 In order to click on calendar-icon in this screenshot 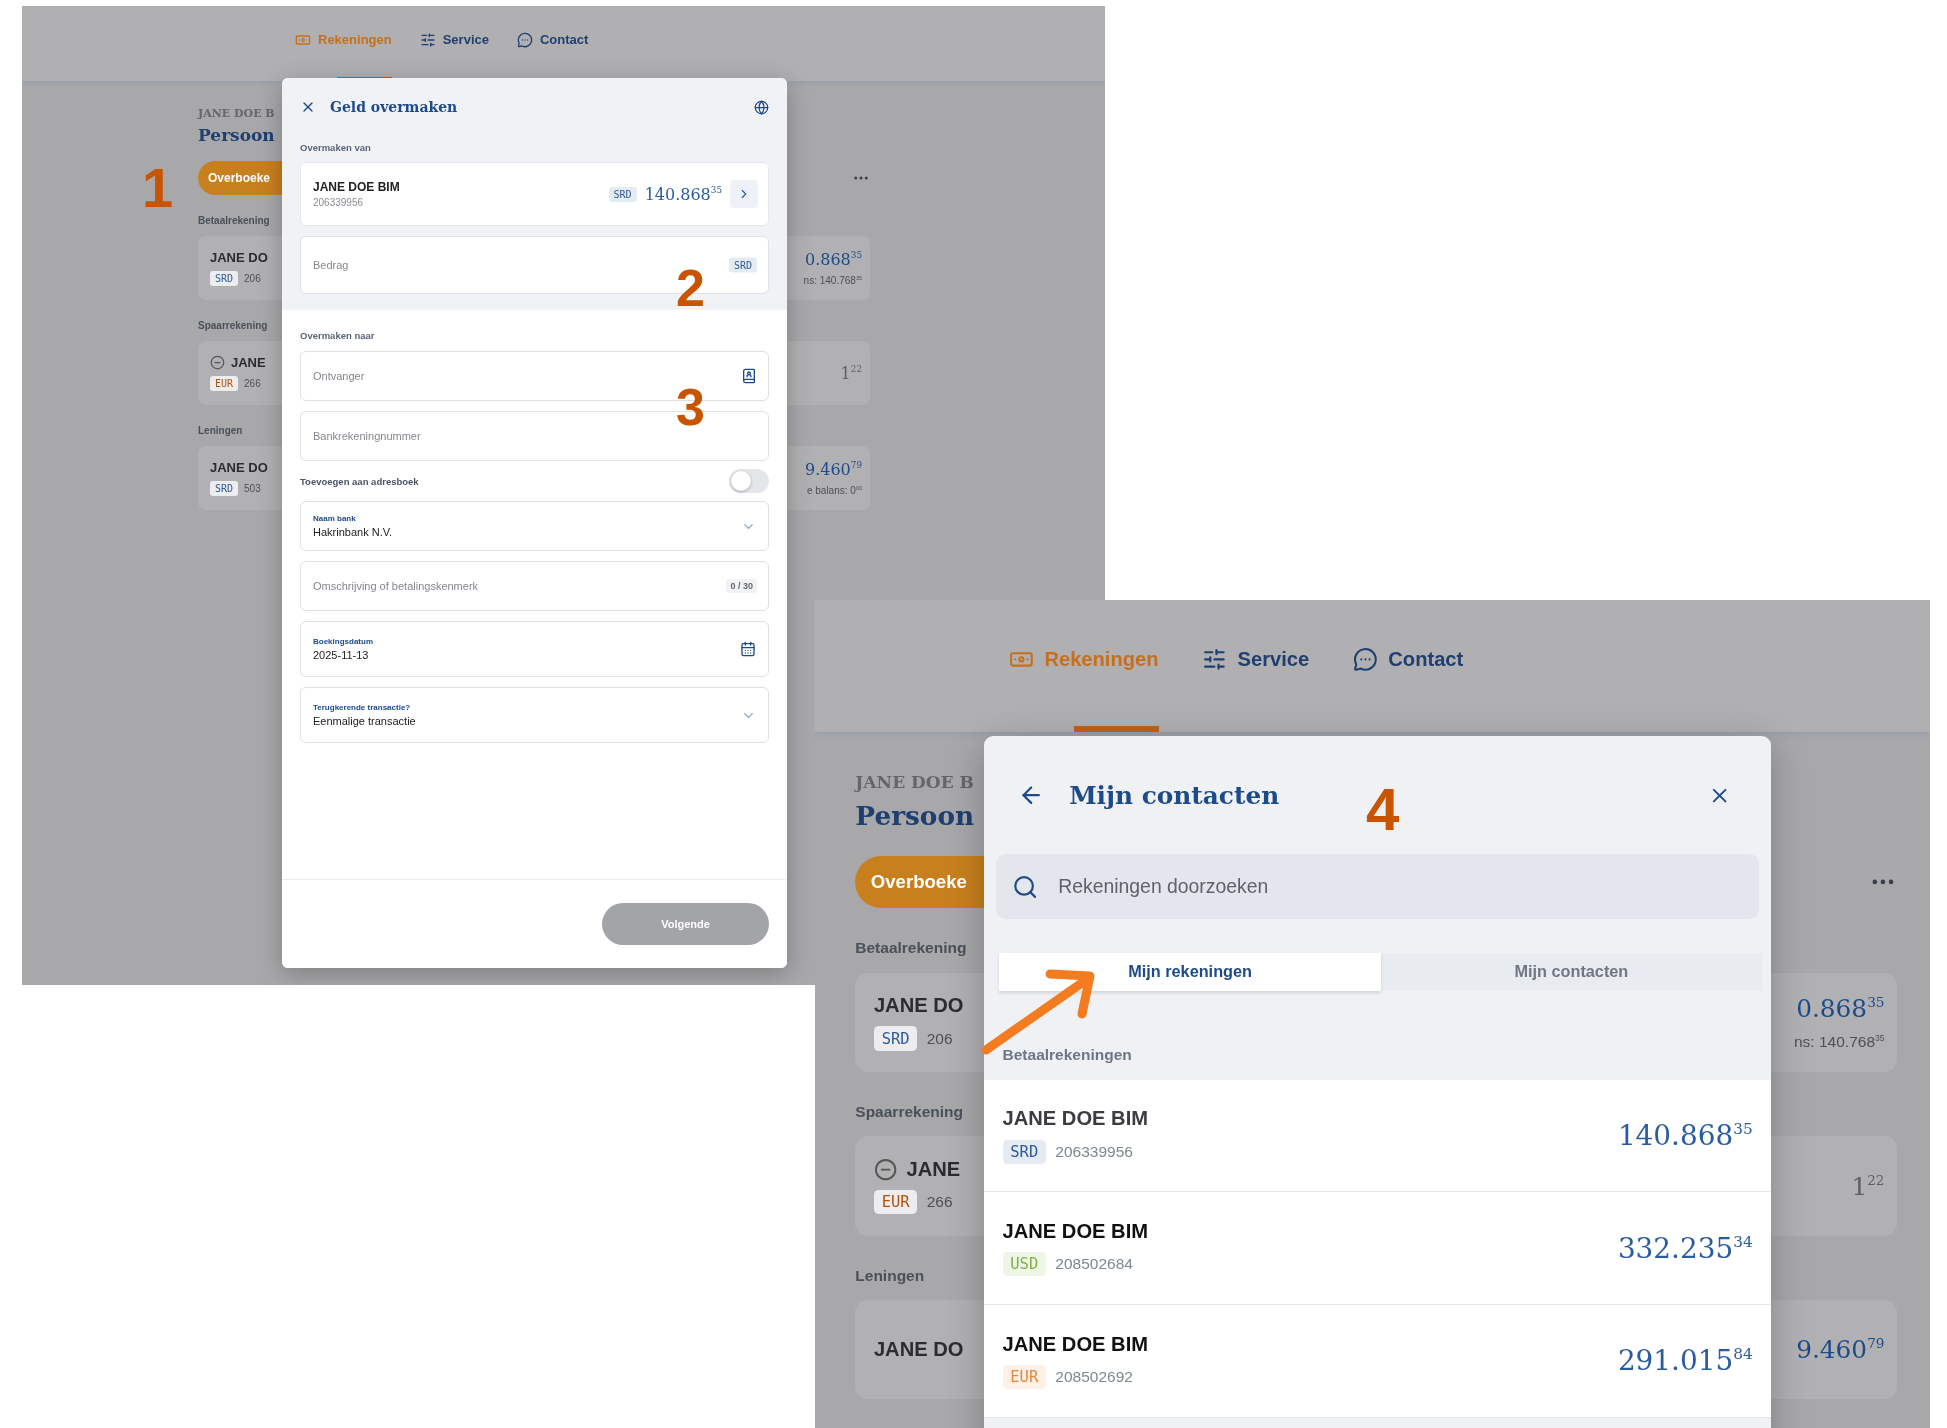, I will do `click(748, 649)`.